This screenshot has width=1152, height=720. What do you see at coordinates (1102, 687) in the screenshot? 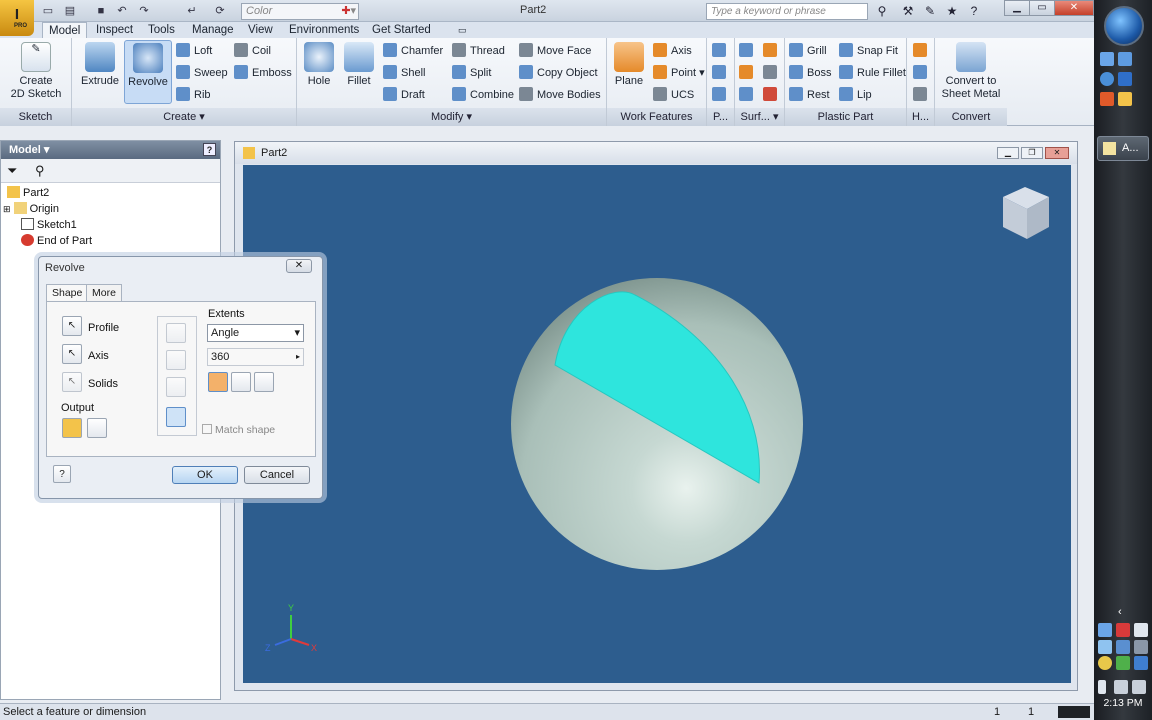
I see `battery-icon` at bounding box center [1102, 687].